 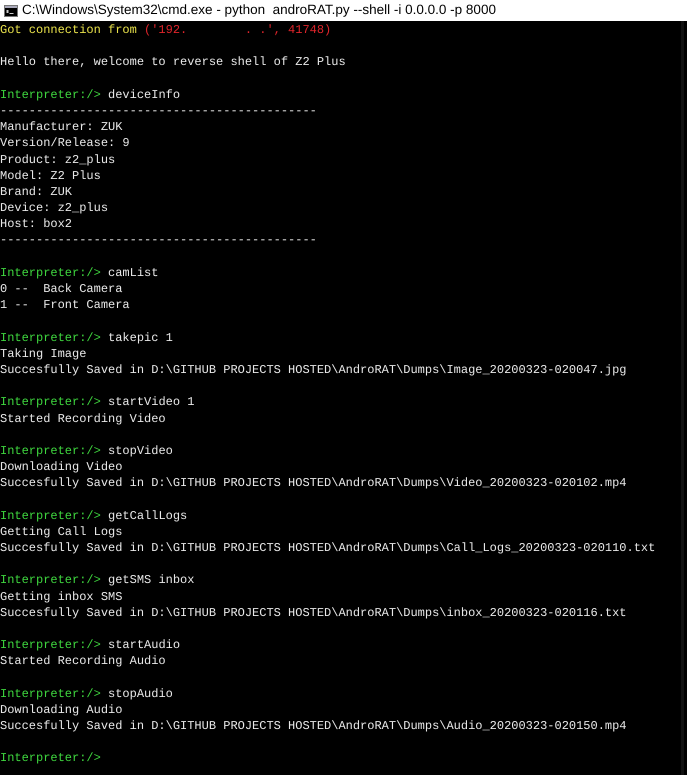 I want to click on output-line: Succesfully Saved in D:\GITHUB PROJECTS HOSTED\AndroRAT\Dumps\inbox_20200323-020116.txt, so click(x=313, y=613).